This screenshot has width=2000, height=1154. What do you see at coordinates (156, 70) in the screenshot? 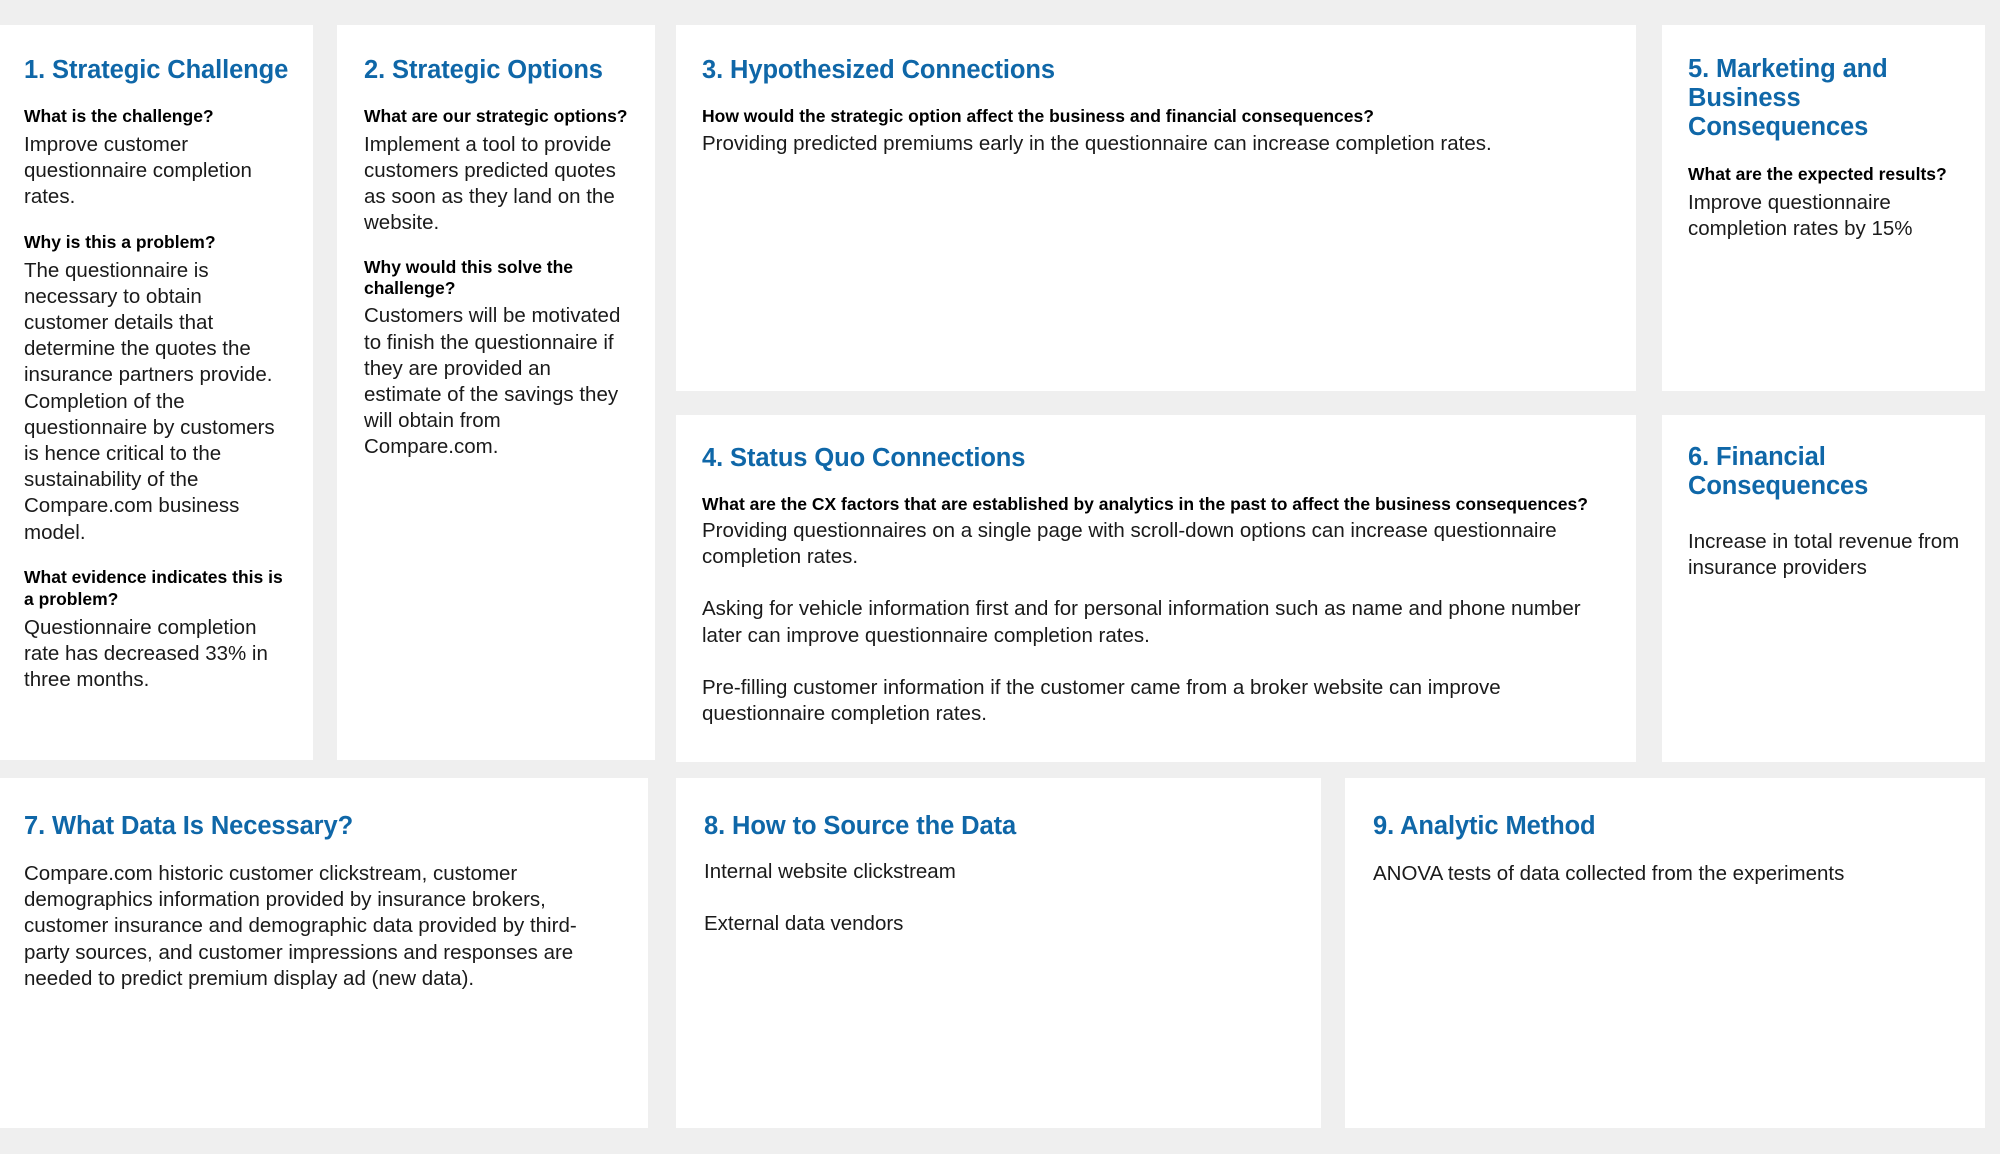
I see `card-title-strategic-challenge: 1. Strategic Challenge` at bounding box center [156, 70].